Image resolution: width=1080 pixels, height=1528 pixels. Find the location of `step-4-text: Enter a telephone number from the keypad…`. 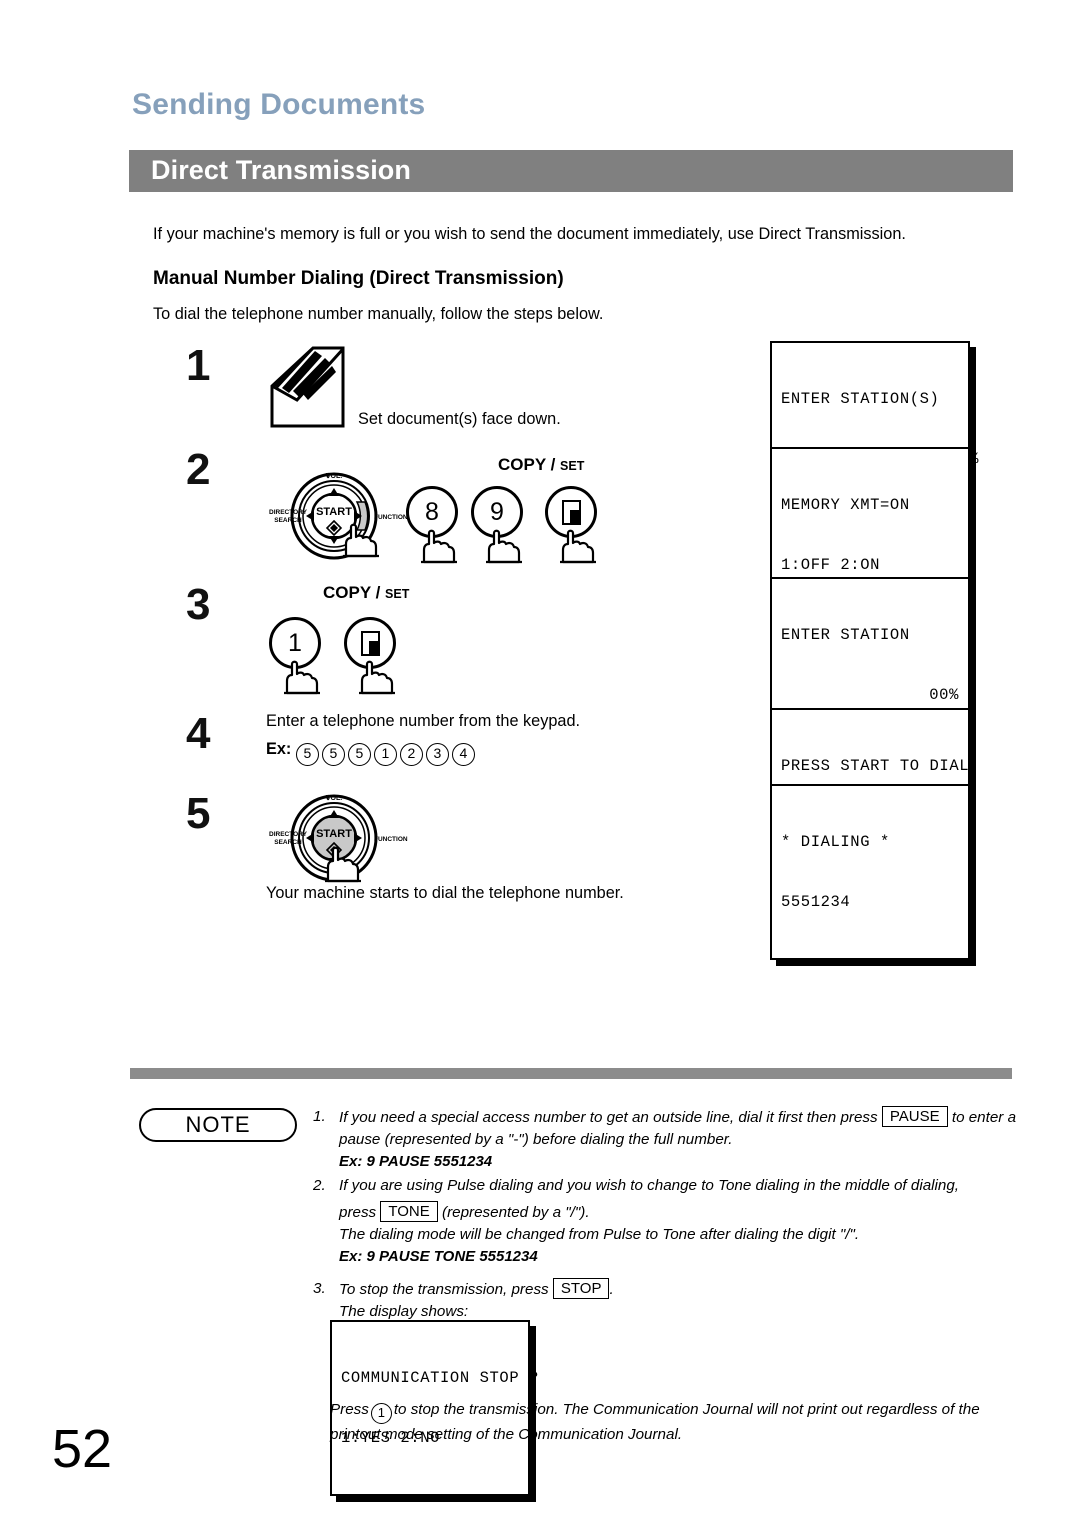

step-4-text: Enter a telephone number from the keypad… is located at coordinates (423, 721).